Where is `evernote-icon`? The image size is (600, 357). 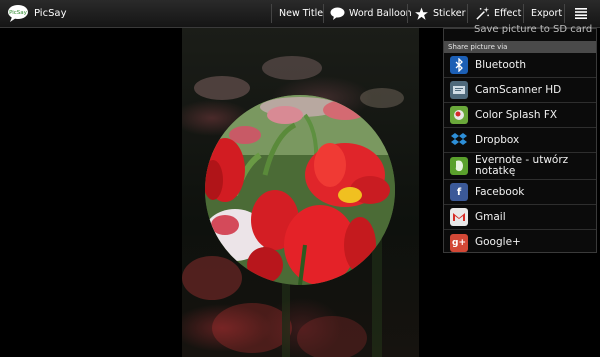
evernote-icon is located at coordinates (459, 166).